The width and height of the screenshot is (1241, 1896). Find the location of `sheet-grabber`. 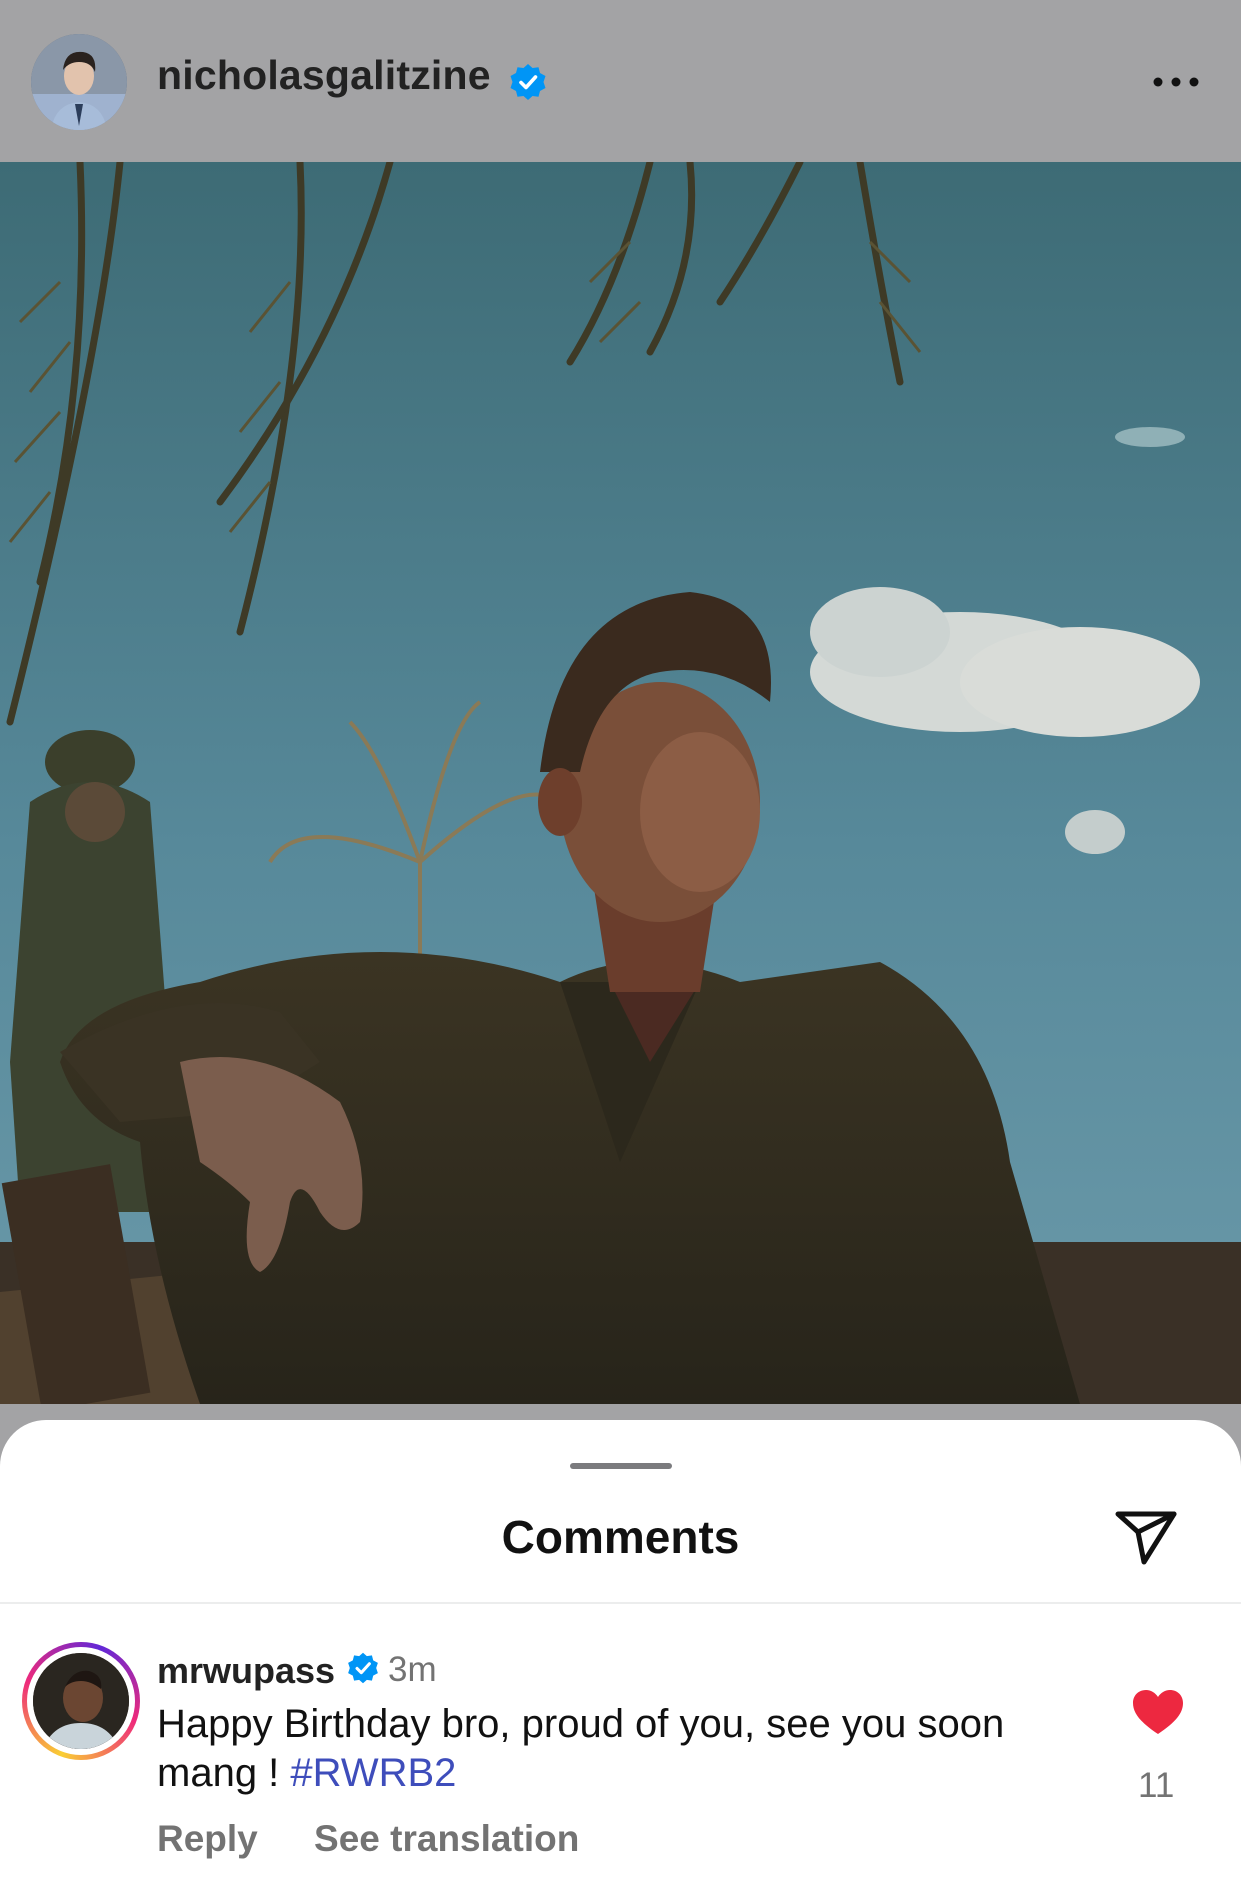

sheet-grabber is located at coordinates (621, 1466).